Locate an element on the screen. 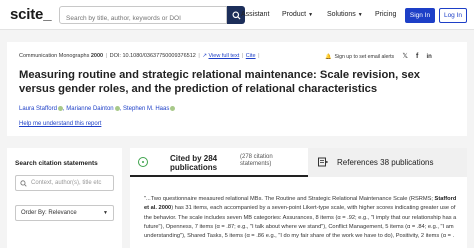  article-actions: 🔔 Sign up to set email alerts 𝕏 f in is located at coordinates (379, 57).